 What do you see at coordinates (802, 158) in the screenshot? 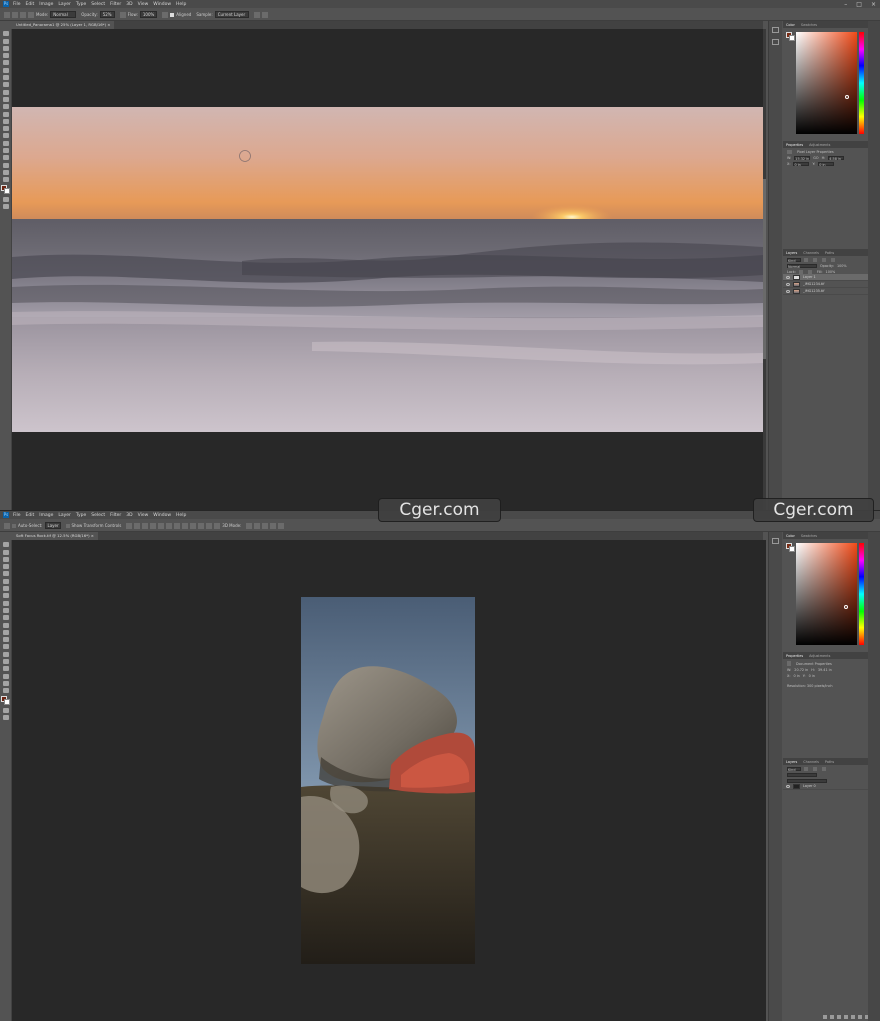
I see `w-input: 15.32 in` at bounding box center [802, 158].